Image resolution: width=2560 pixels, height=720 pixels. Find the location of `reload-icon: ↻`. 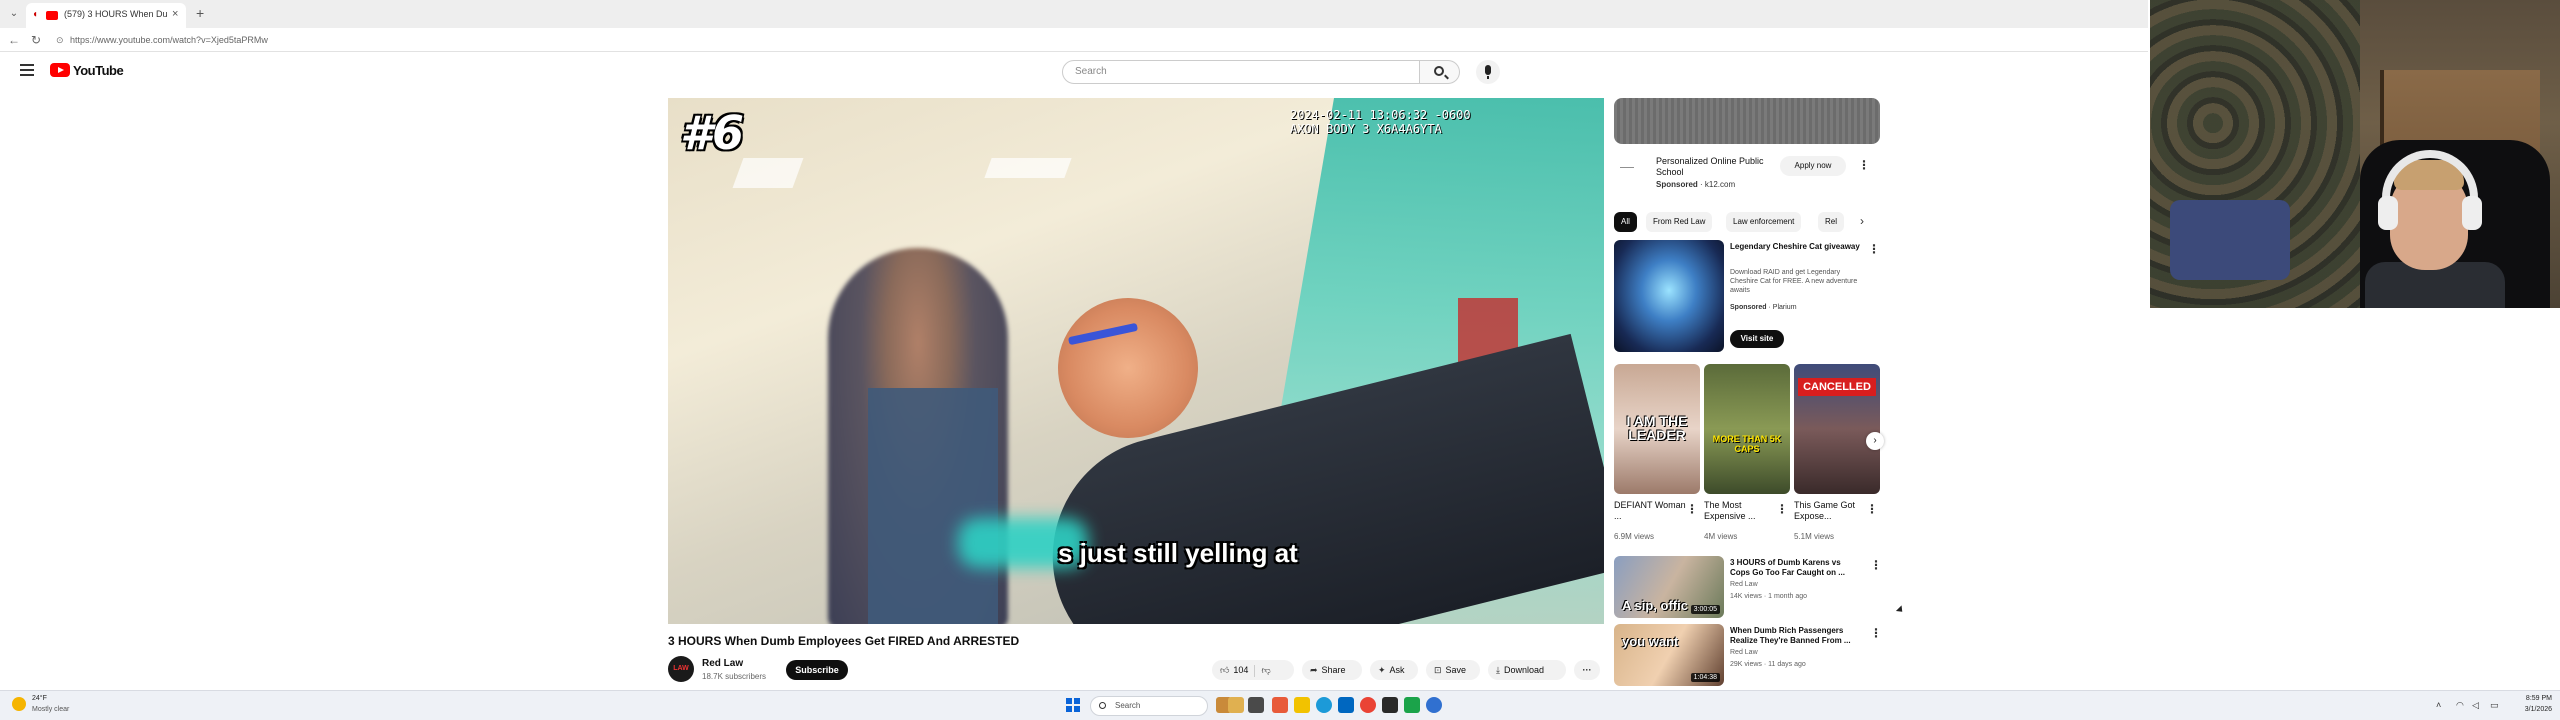

reload-icon: ↻ is located at coordinates (36, 40).